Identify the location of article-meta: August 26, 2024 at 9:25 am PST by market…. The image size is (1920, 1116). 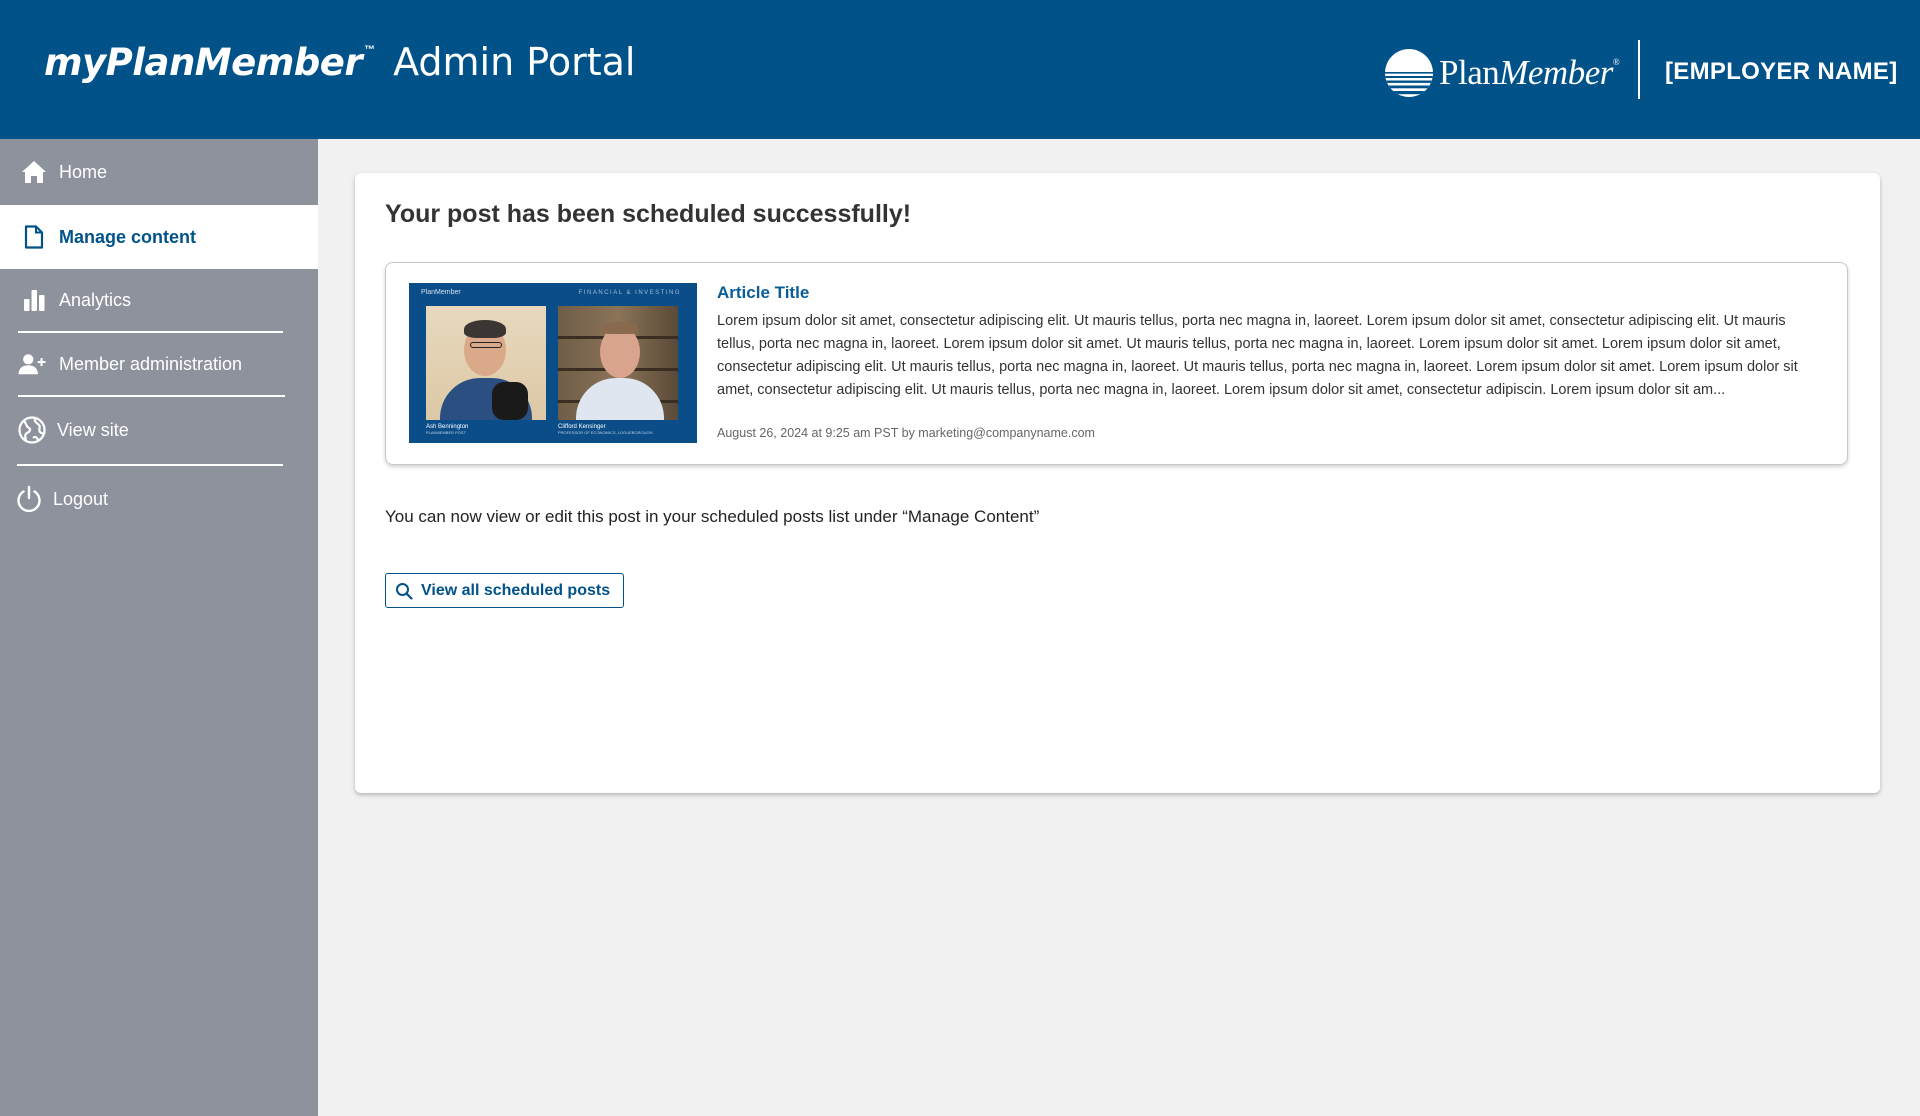
(906, 433).